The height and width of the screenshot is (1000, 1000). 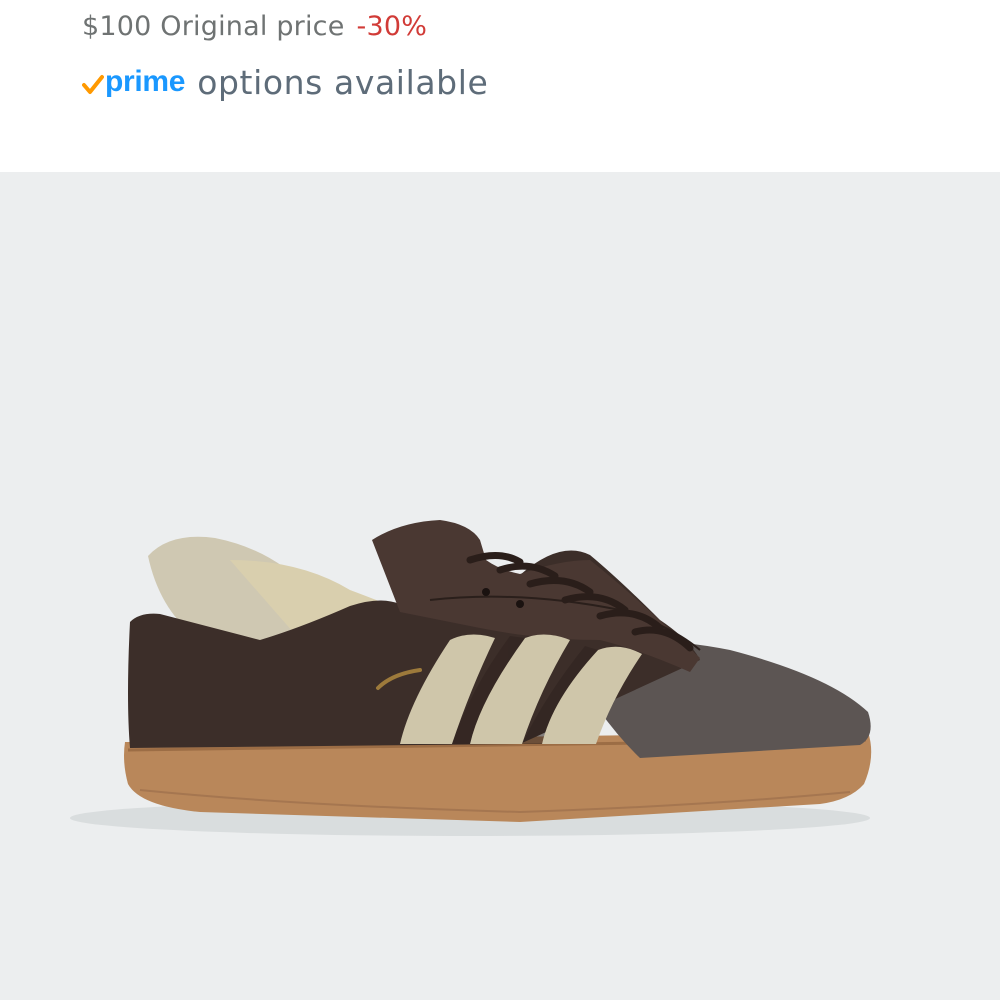 What do you see at coordinates (392, 26) in the screenshot?
I see `discount-badge: -30%` at bounding box center [392, 26].